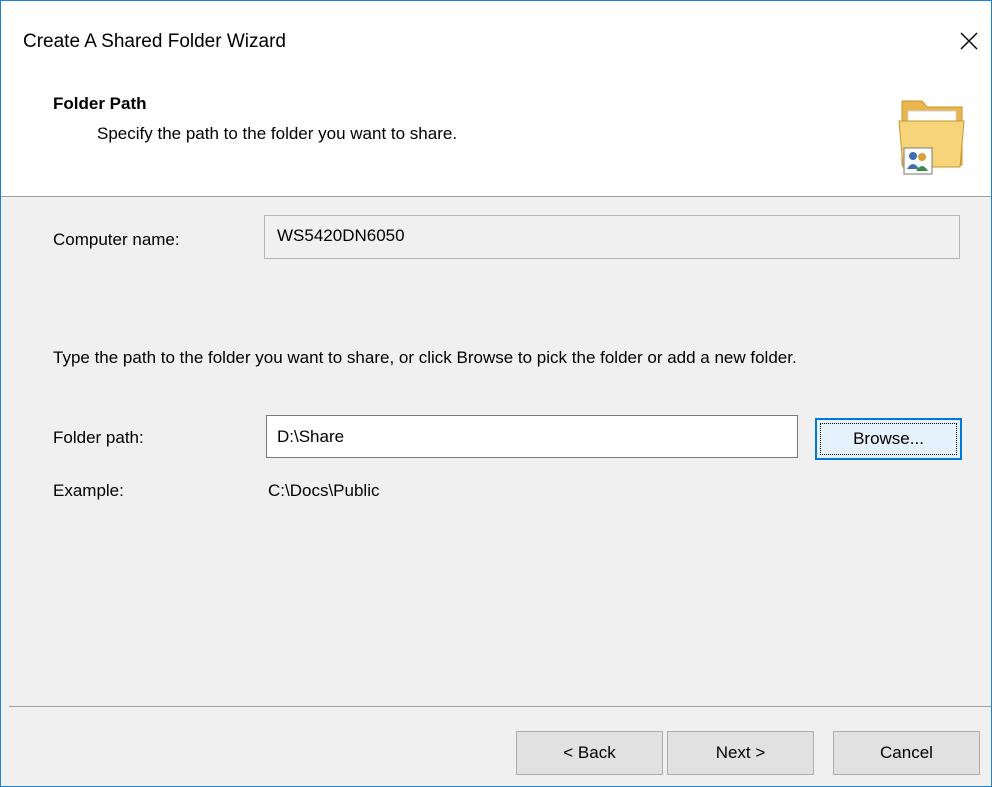 The height and width of the screenshot is (787, 992). Describe the element at coordinates (496, 40) in the screenshot. I see `title-bar: Create A Shared Folder Wizard` at that location.